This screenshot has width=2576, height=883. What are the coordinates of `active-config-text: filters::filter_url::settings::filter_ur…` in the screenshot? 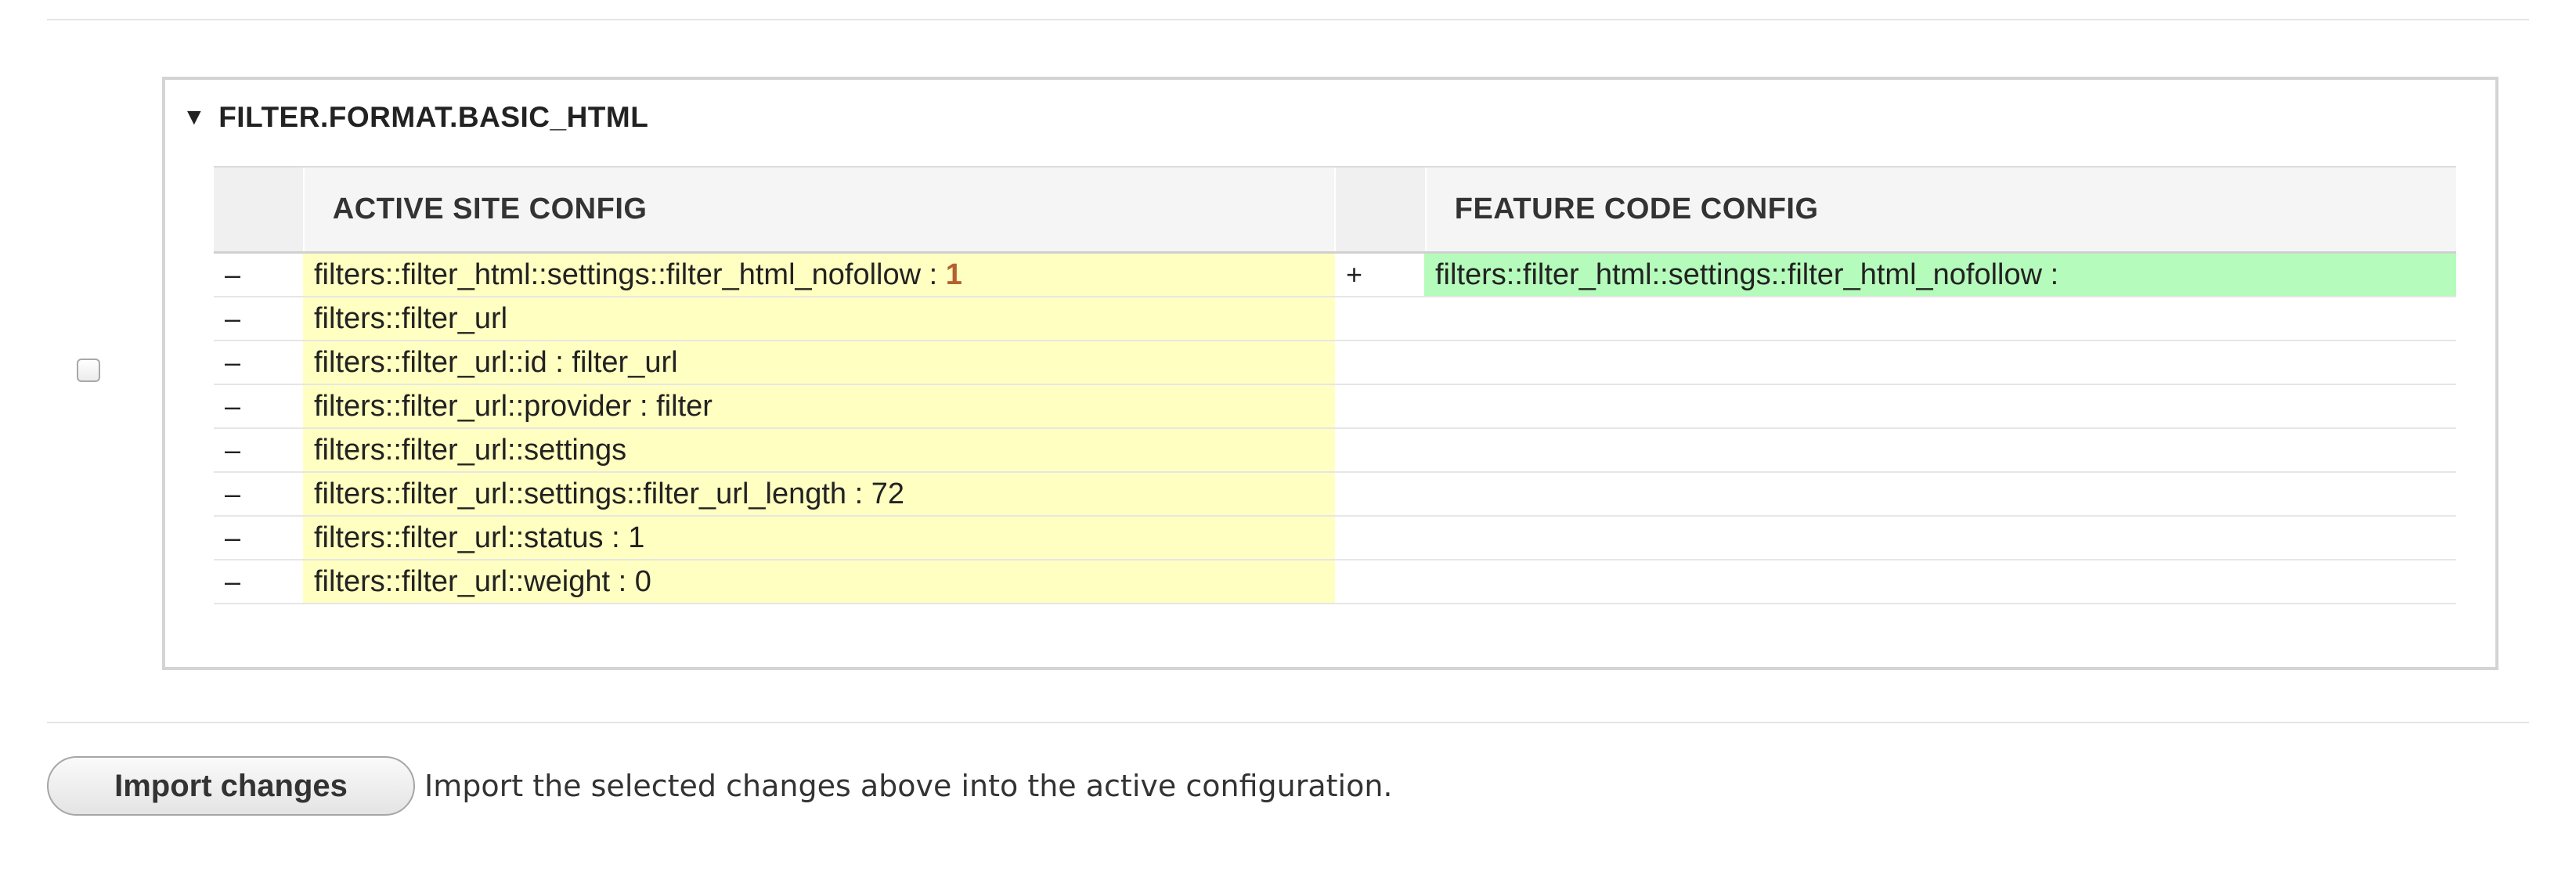 It's located at (609, 493).